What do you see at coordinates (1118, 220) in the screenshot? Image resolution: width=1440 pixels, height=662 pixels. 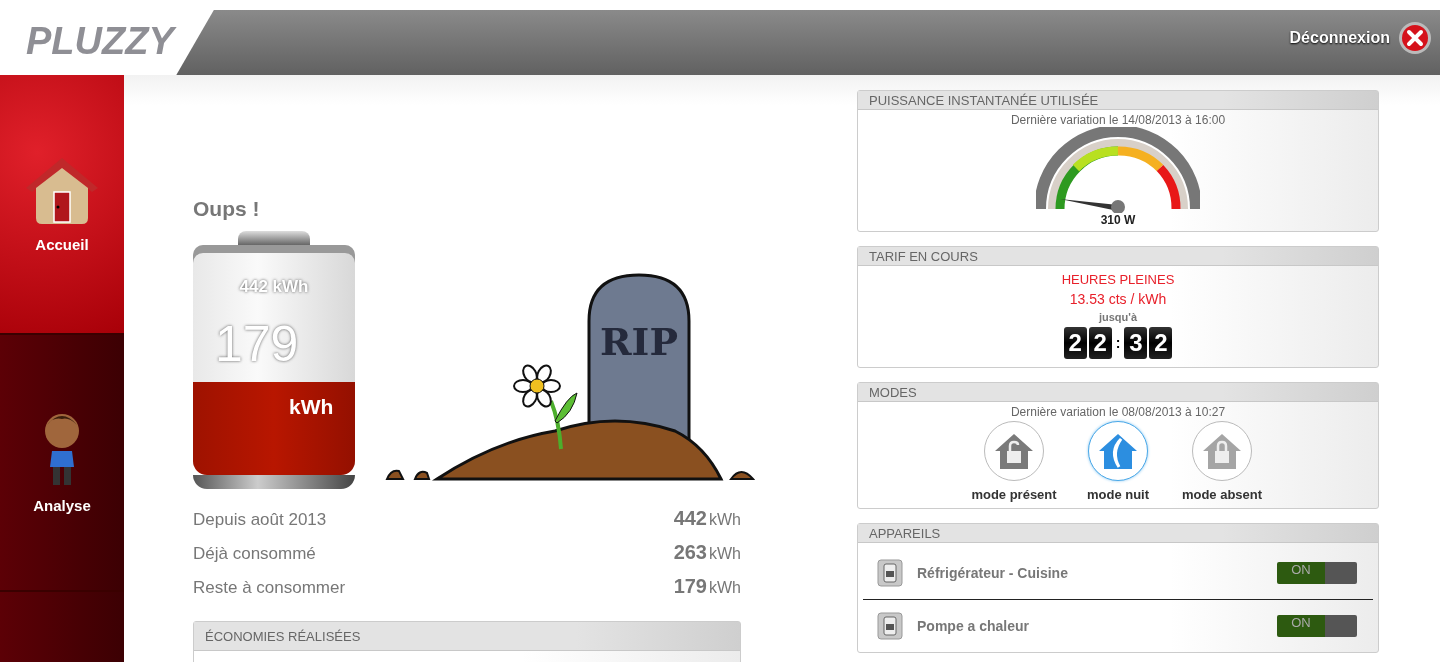 I see `power-reading: 310 W` at bounding box center [1118, 220].